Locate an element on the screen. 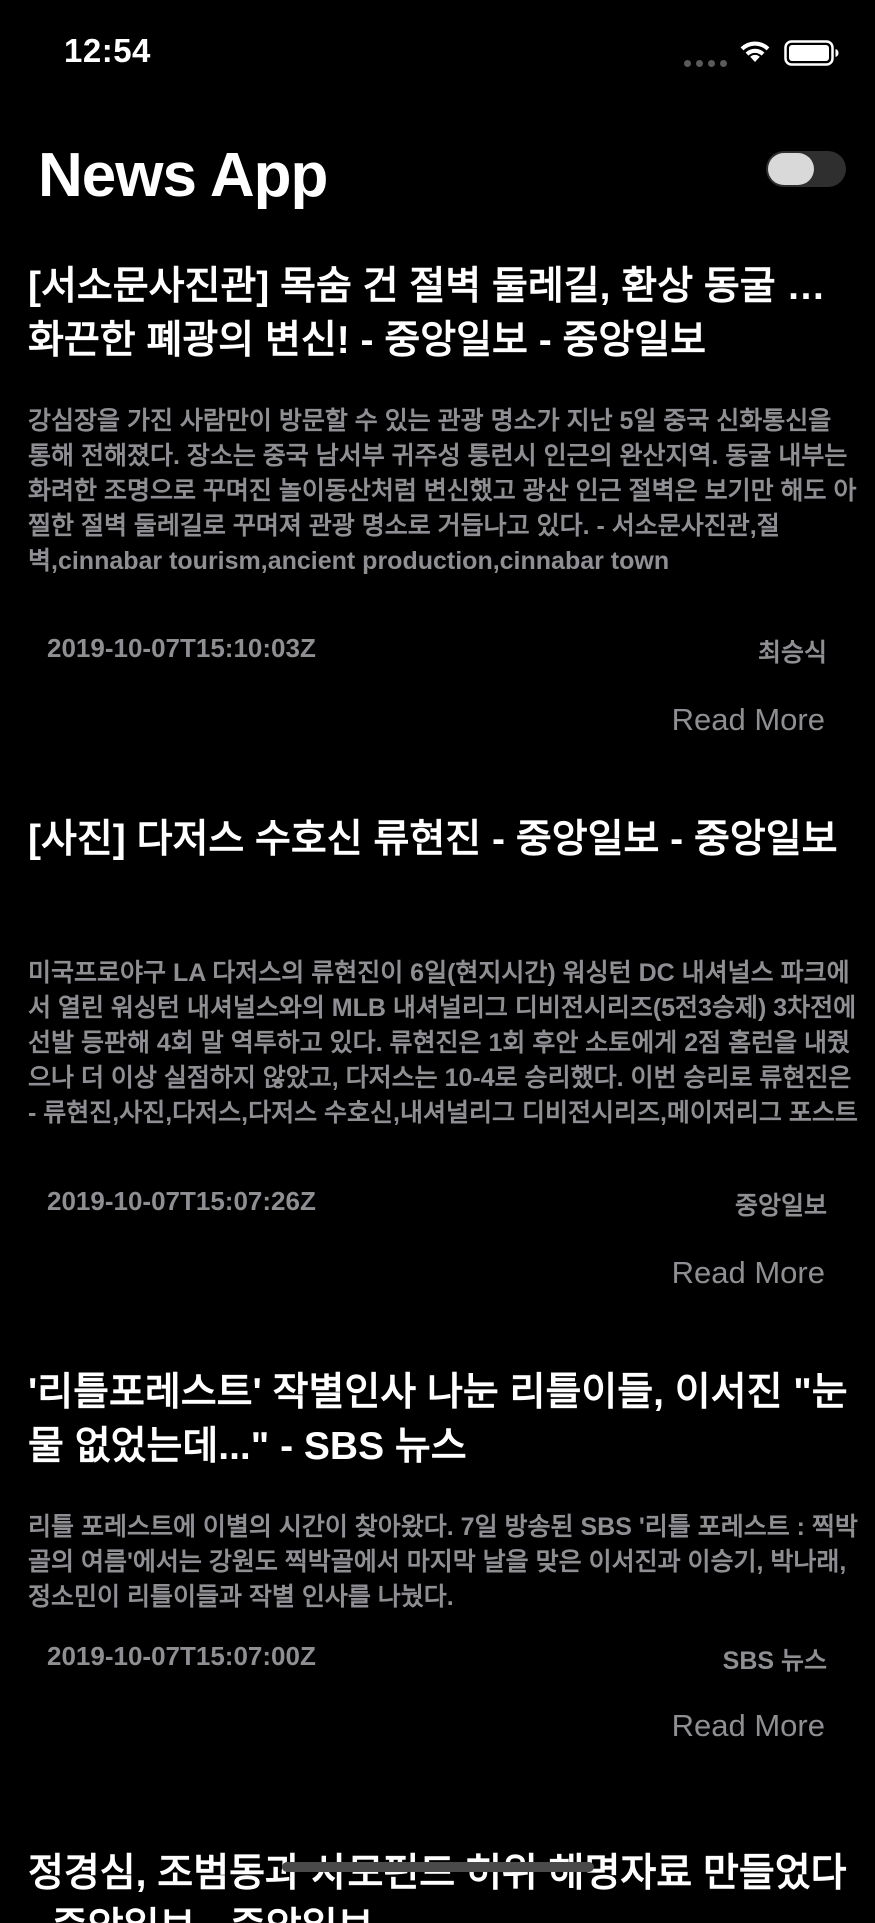 The height and width of the screenshot is (1923, 875). navigation-bar: News App is located at coordinates (437, 175).